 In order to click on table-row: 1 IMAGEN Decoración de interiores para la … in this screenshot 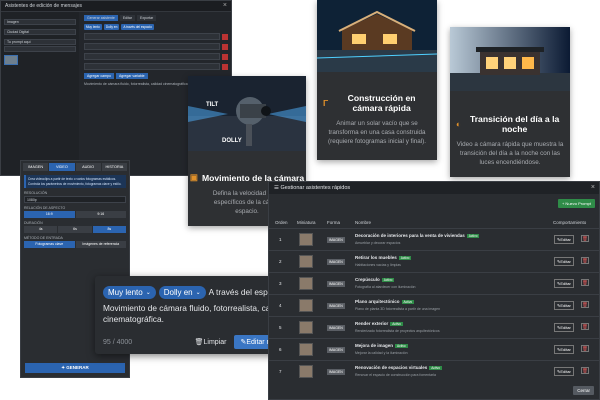, I will do `click(434, 239)`.